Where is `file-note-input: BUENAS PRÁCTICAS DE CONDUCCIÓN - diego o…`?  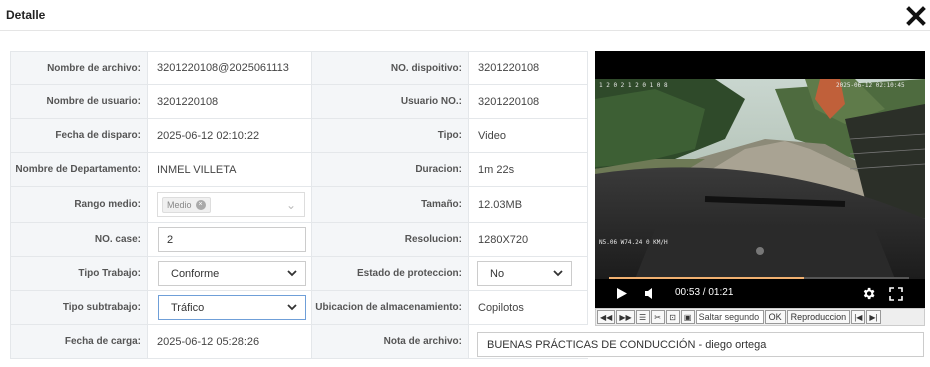
file-note-input: BUENAS PRÁCTICAS DE CONDUCCIÓN - diego o… is located at coordinates (700, 344).